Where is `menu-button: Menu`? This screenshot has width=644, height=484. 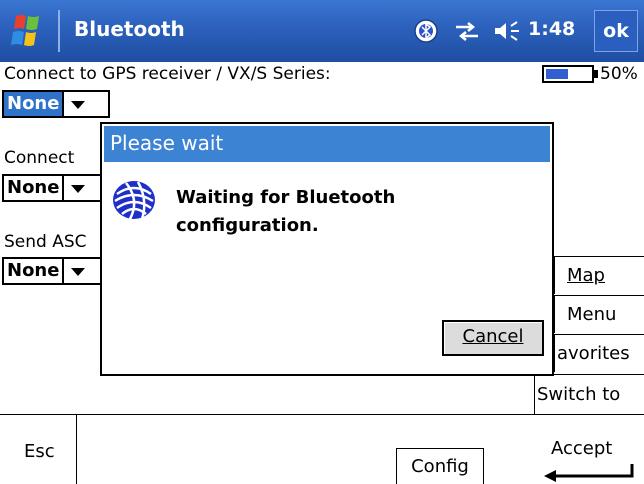 menu-button: Menu is located at coordinates (599, 314).